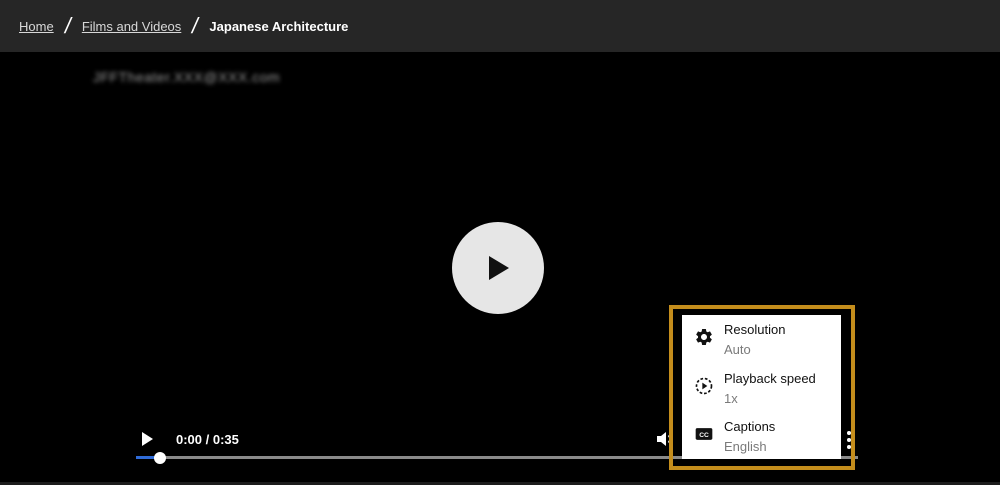  Describe the element at coordinates (279, 26) in the screenshot. I see `breadcrumb-current-page: Japanese Architecture` at that location.